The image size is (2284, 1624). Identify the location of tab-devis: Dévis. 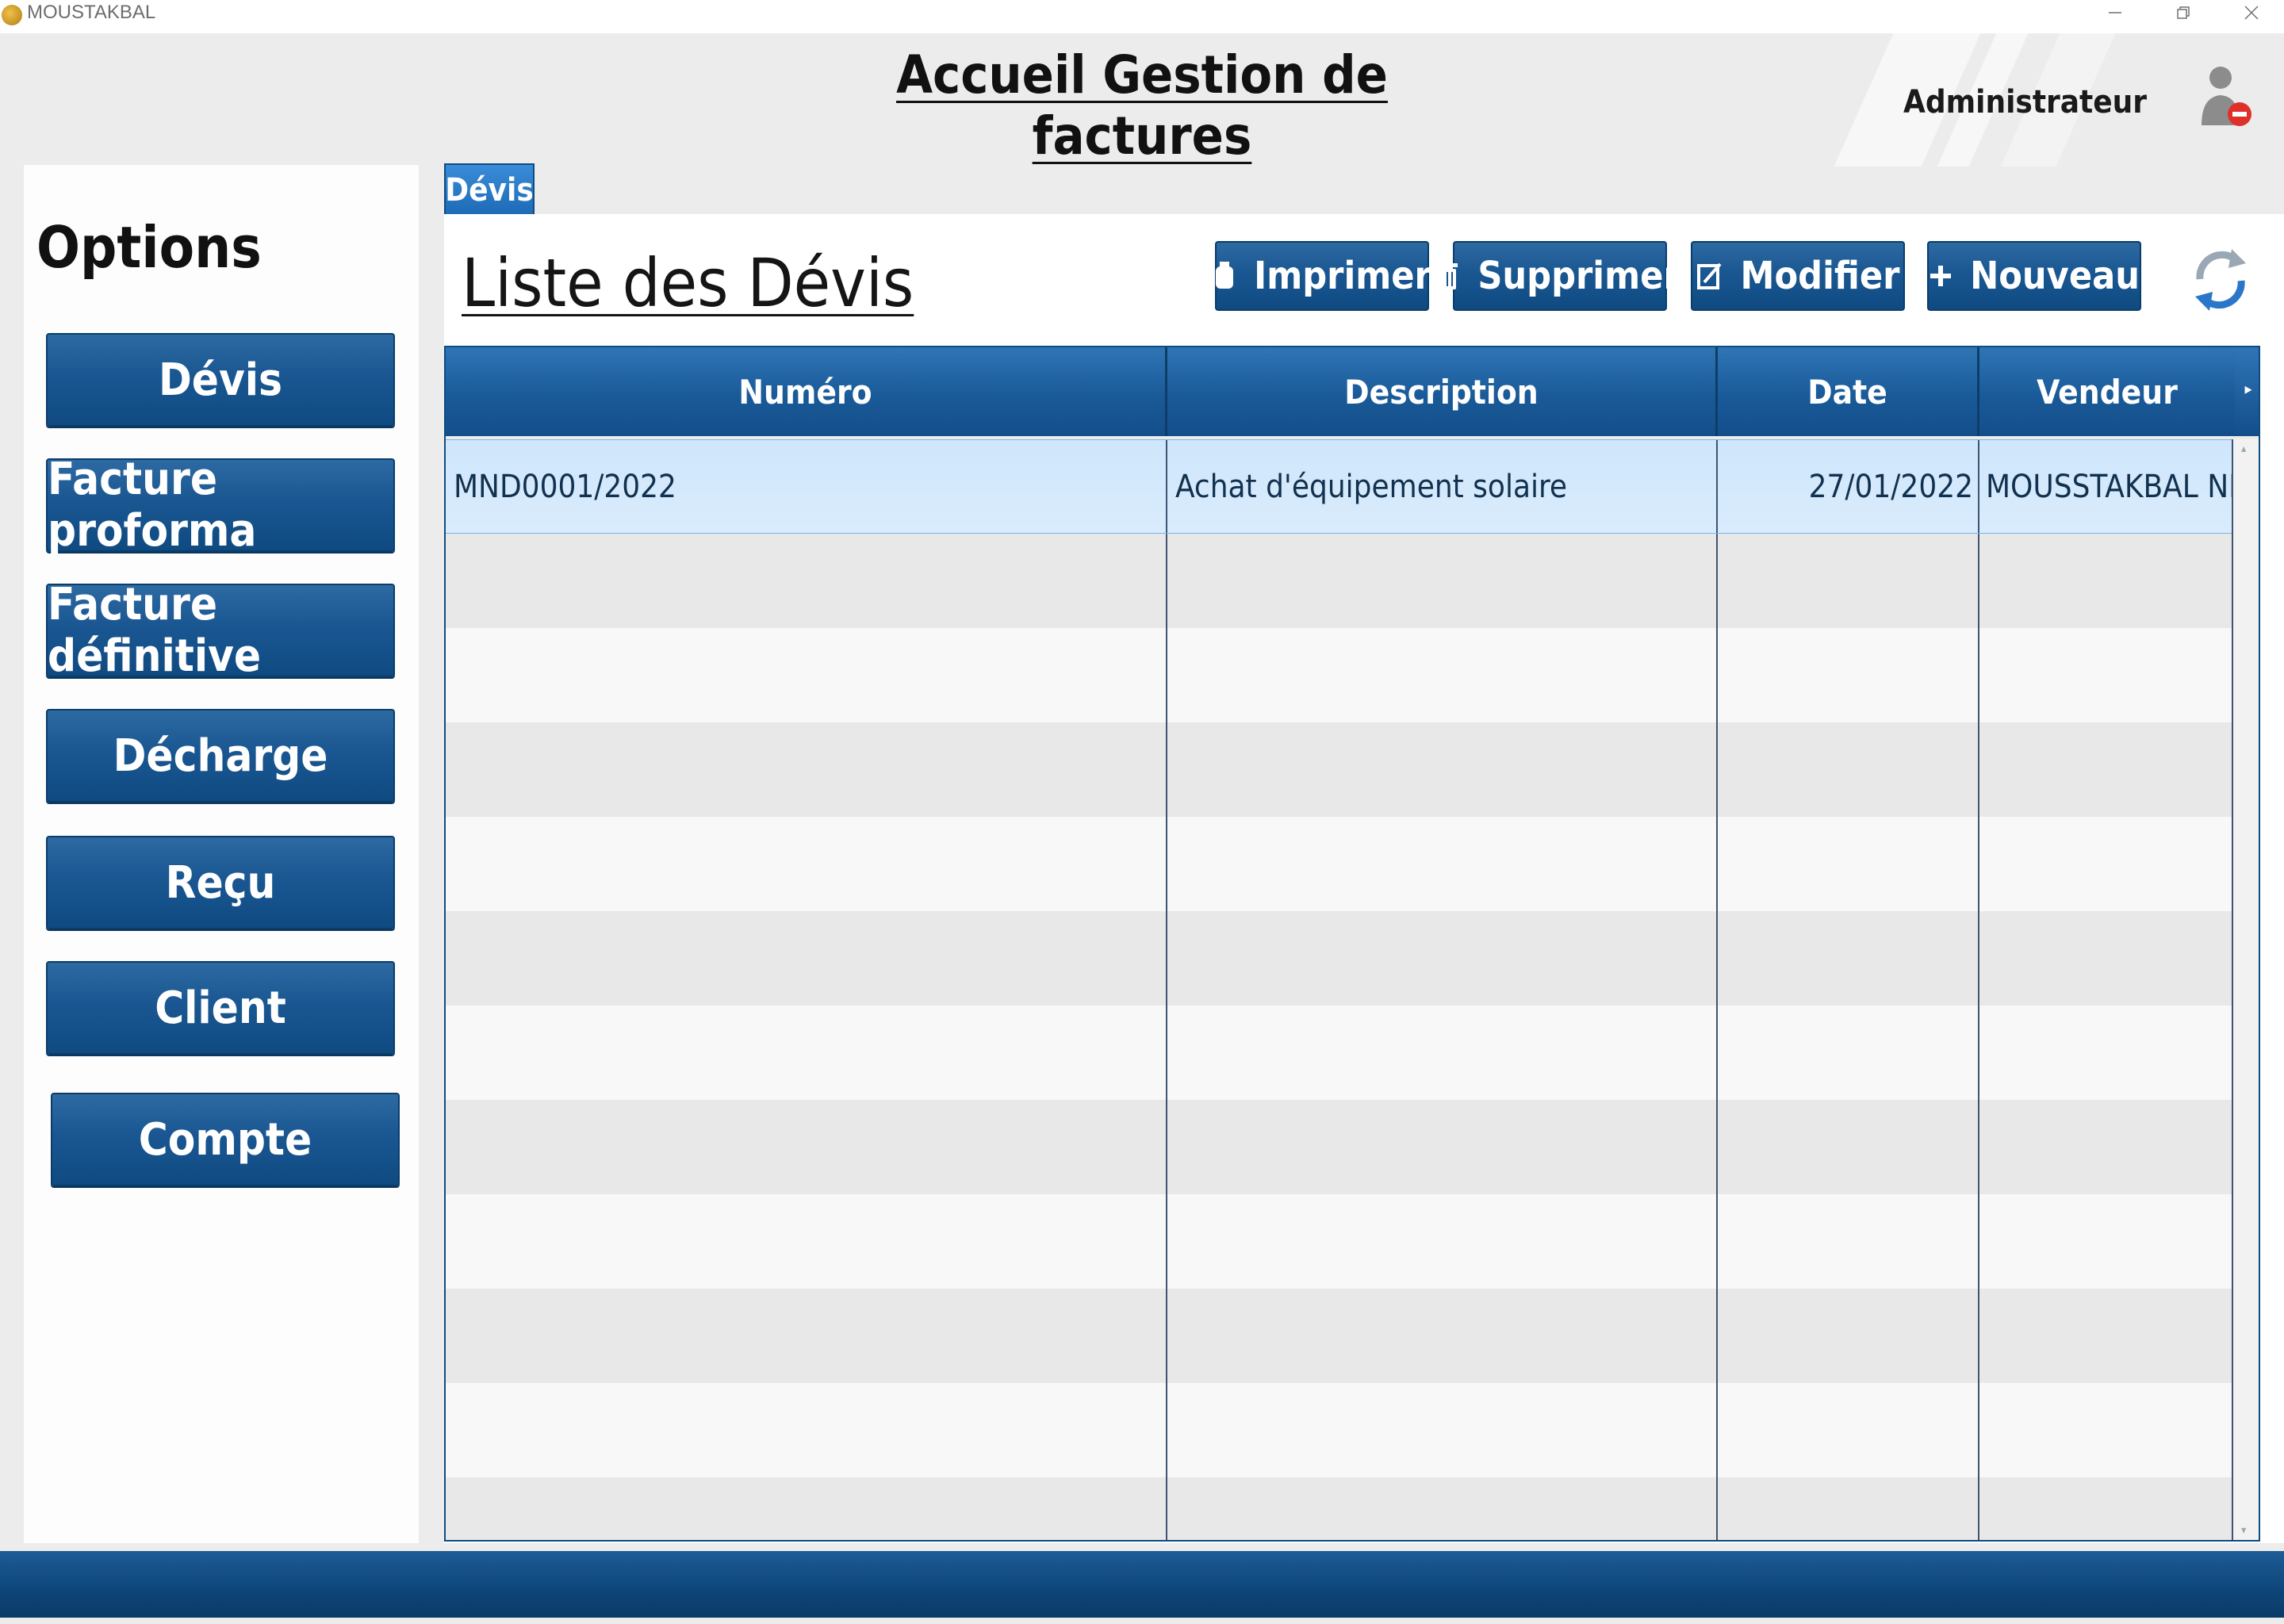
(489, 189).